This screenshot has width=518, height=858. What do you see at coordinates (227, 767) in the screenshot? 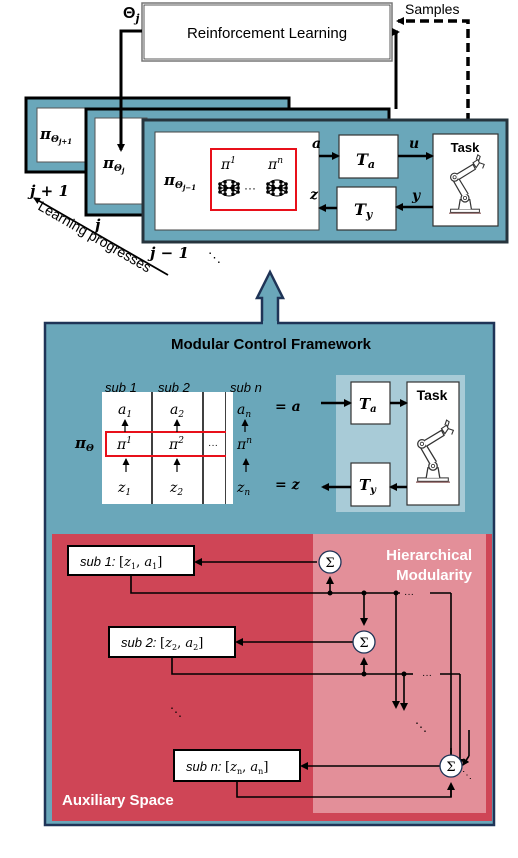
I see `svg-text: sub n: [zn, an]` at bounding box center [227, 767].